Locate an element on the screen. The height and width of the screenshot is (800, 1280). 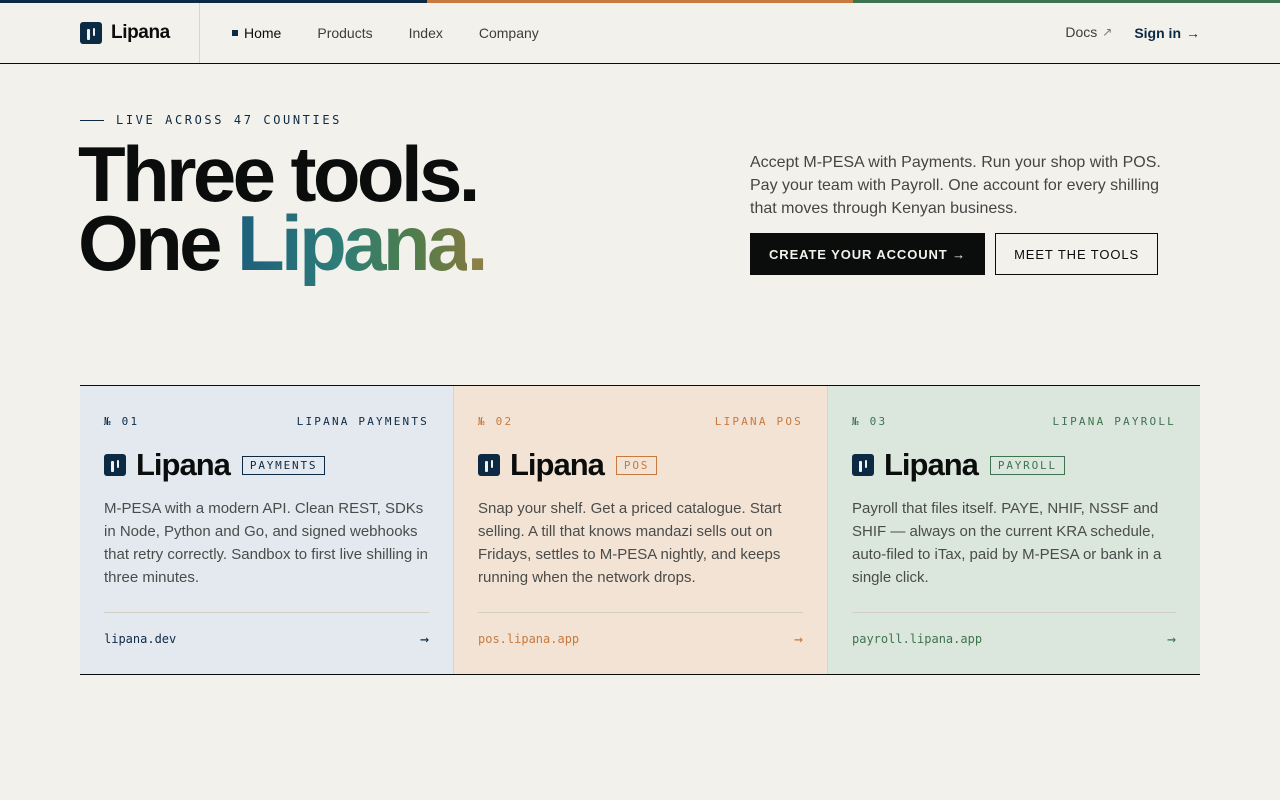
card-url: lipana.dev is located at coordinates (140, 639).